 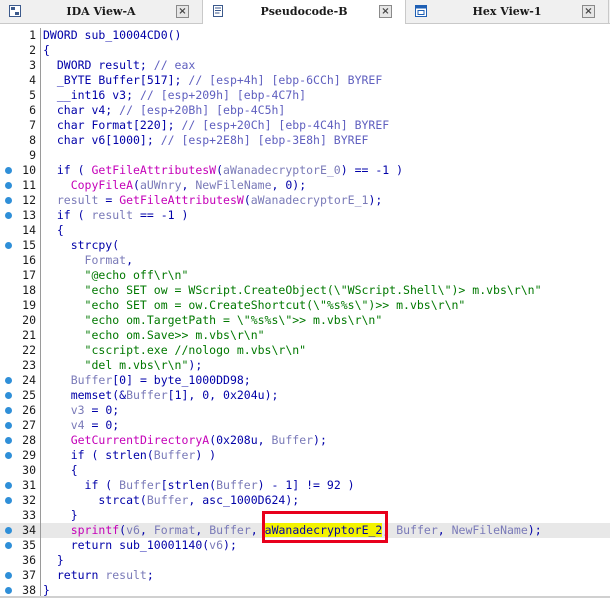 I want to click on code-line: 13 if ( result == -1 ), so click(x=305, y=215).